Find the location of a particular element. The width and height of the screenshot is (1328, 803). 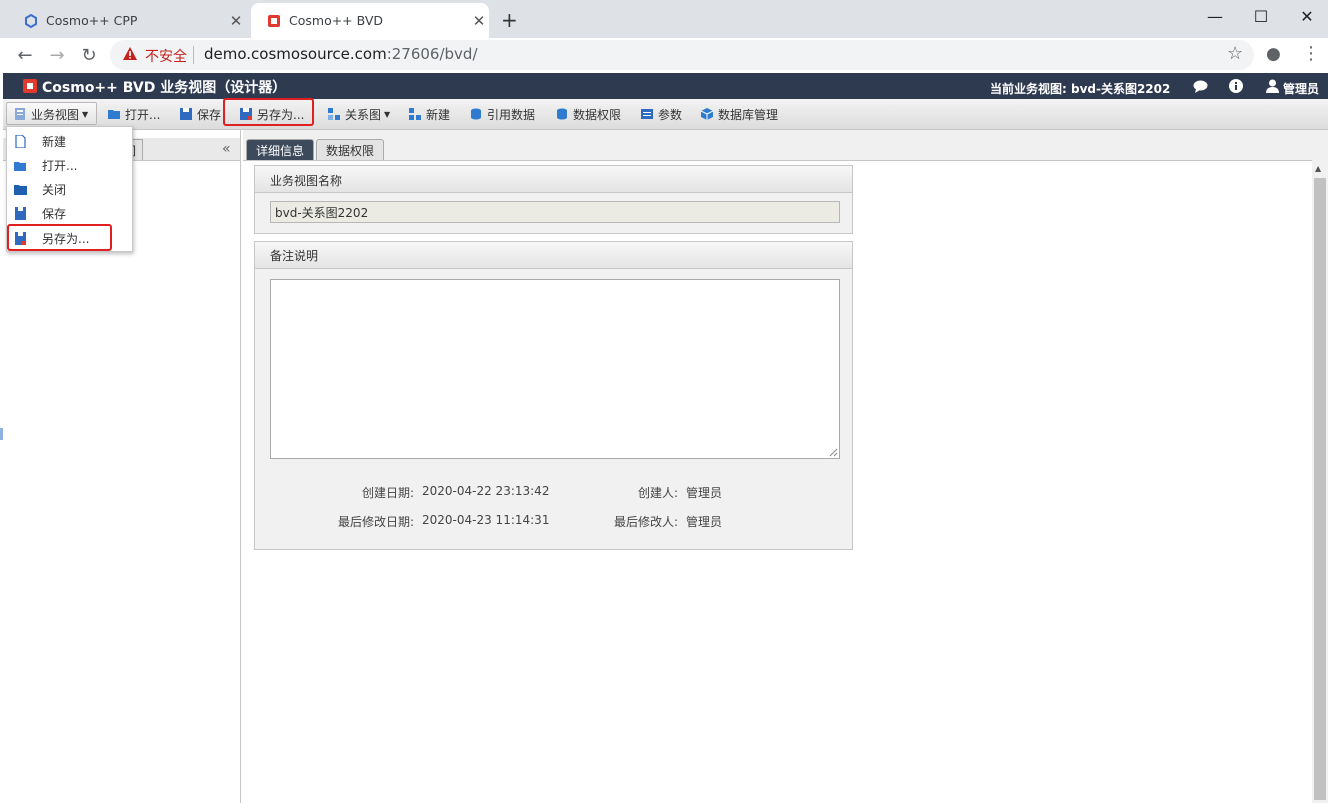

tab-label: 详细信息 is located at coordinates (279, 150).